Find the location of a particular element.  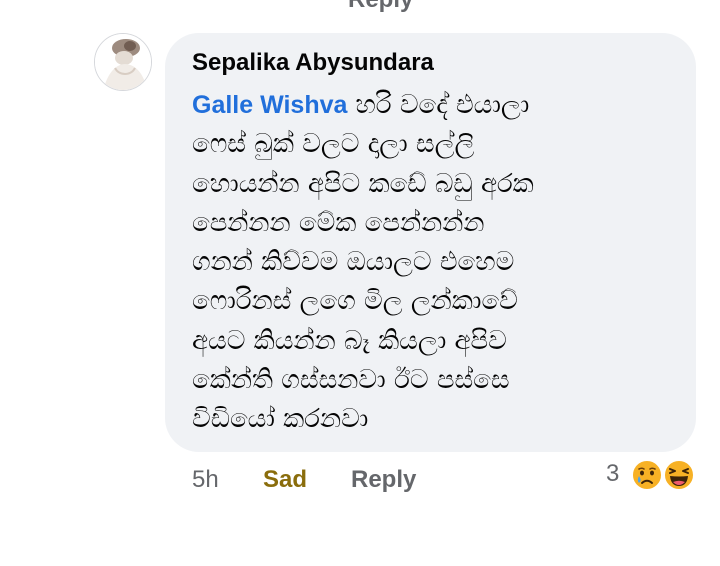

comment-line: පෙන්නන මේක පෙන්නන්න is located at coordinates (338, 222).